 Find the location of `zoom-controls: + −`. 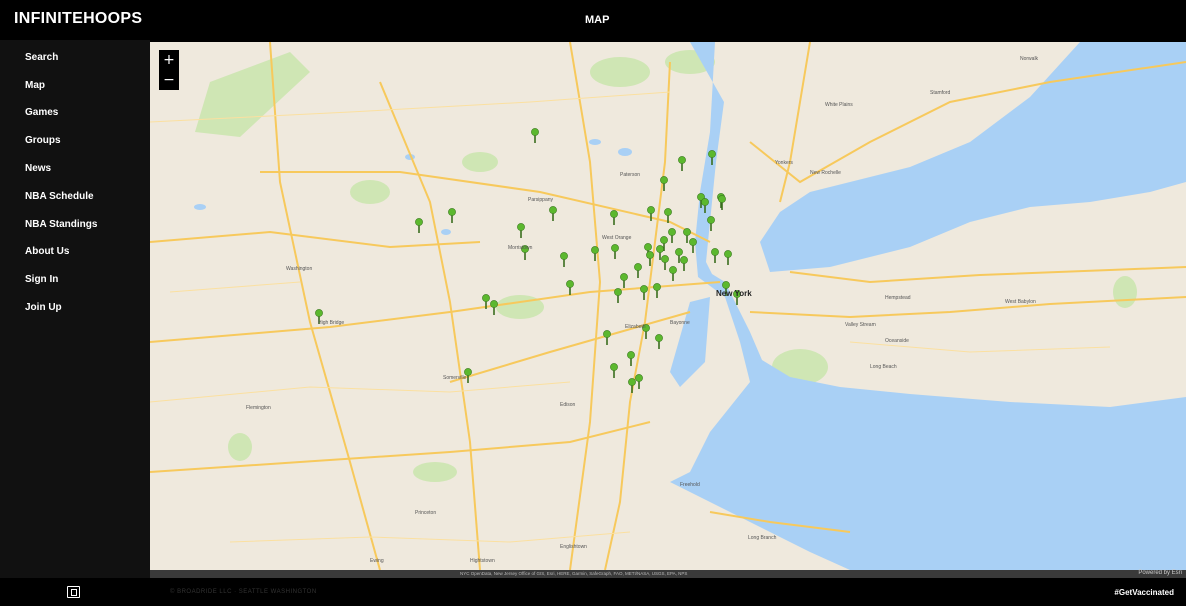

zoom-controls: + − is located at coordinates (169, 70).